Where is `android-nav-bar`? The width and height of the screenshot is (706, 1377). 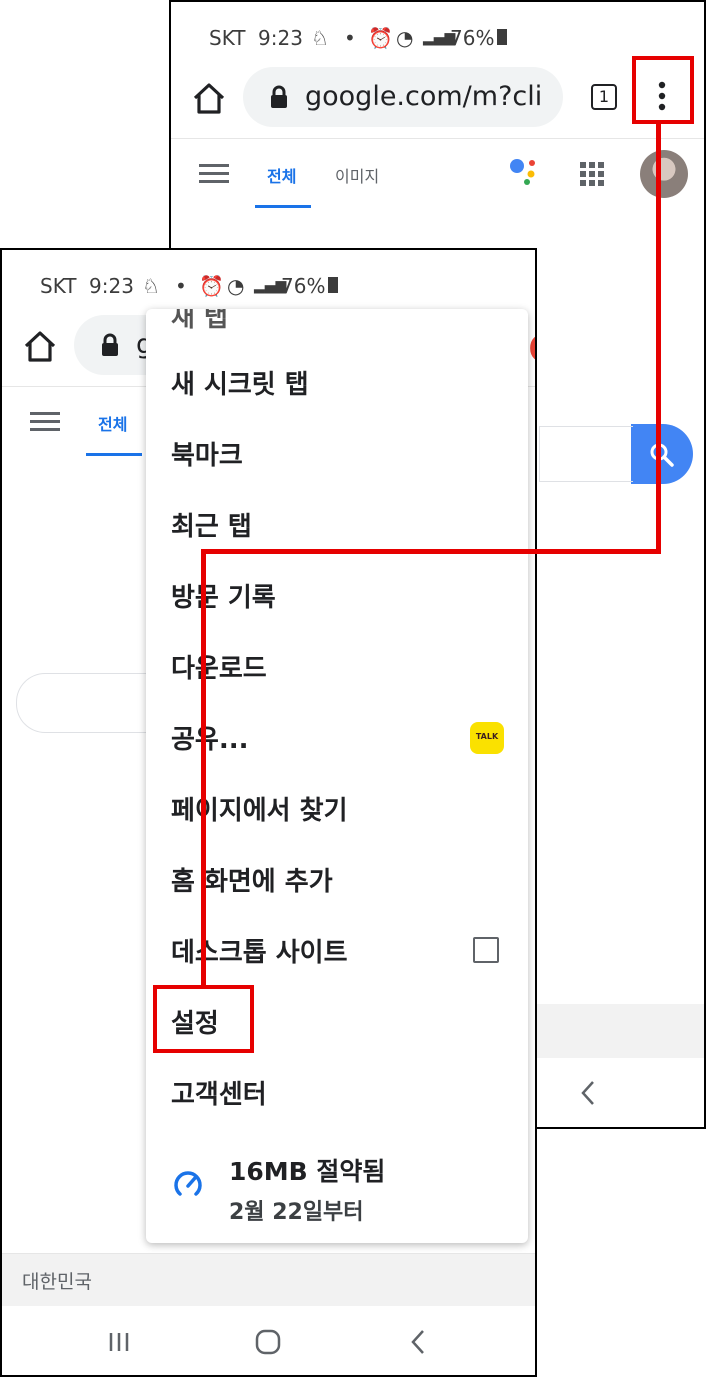
android-nav-bar is located at coordinates (268, 1340).